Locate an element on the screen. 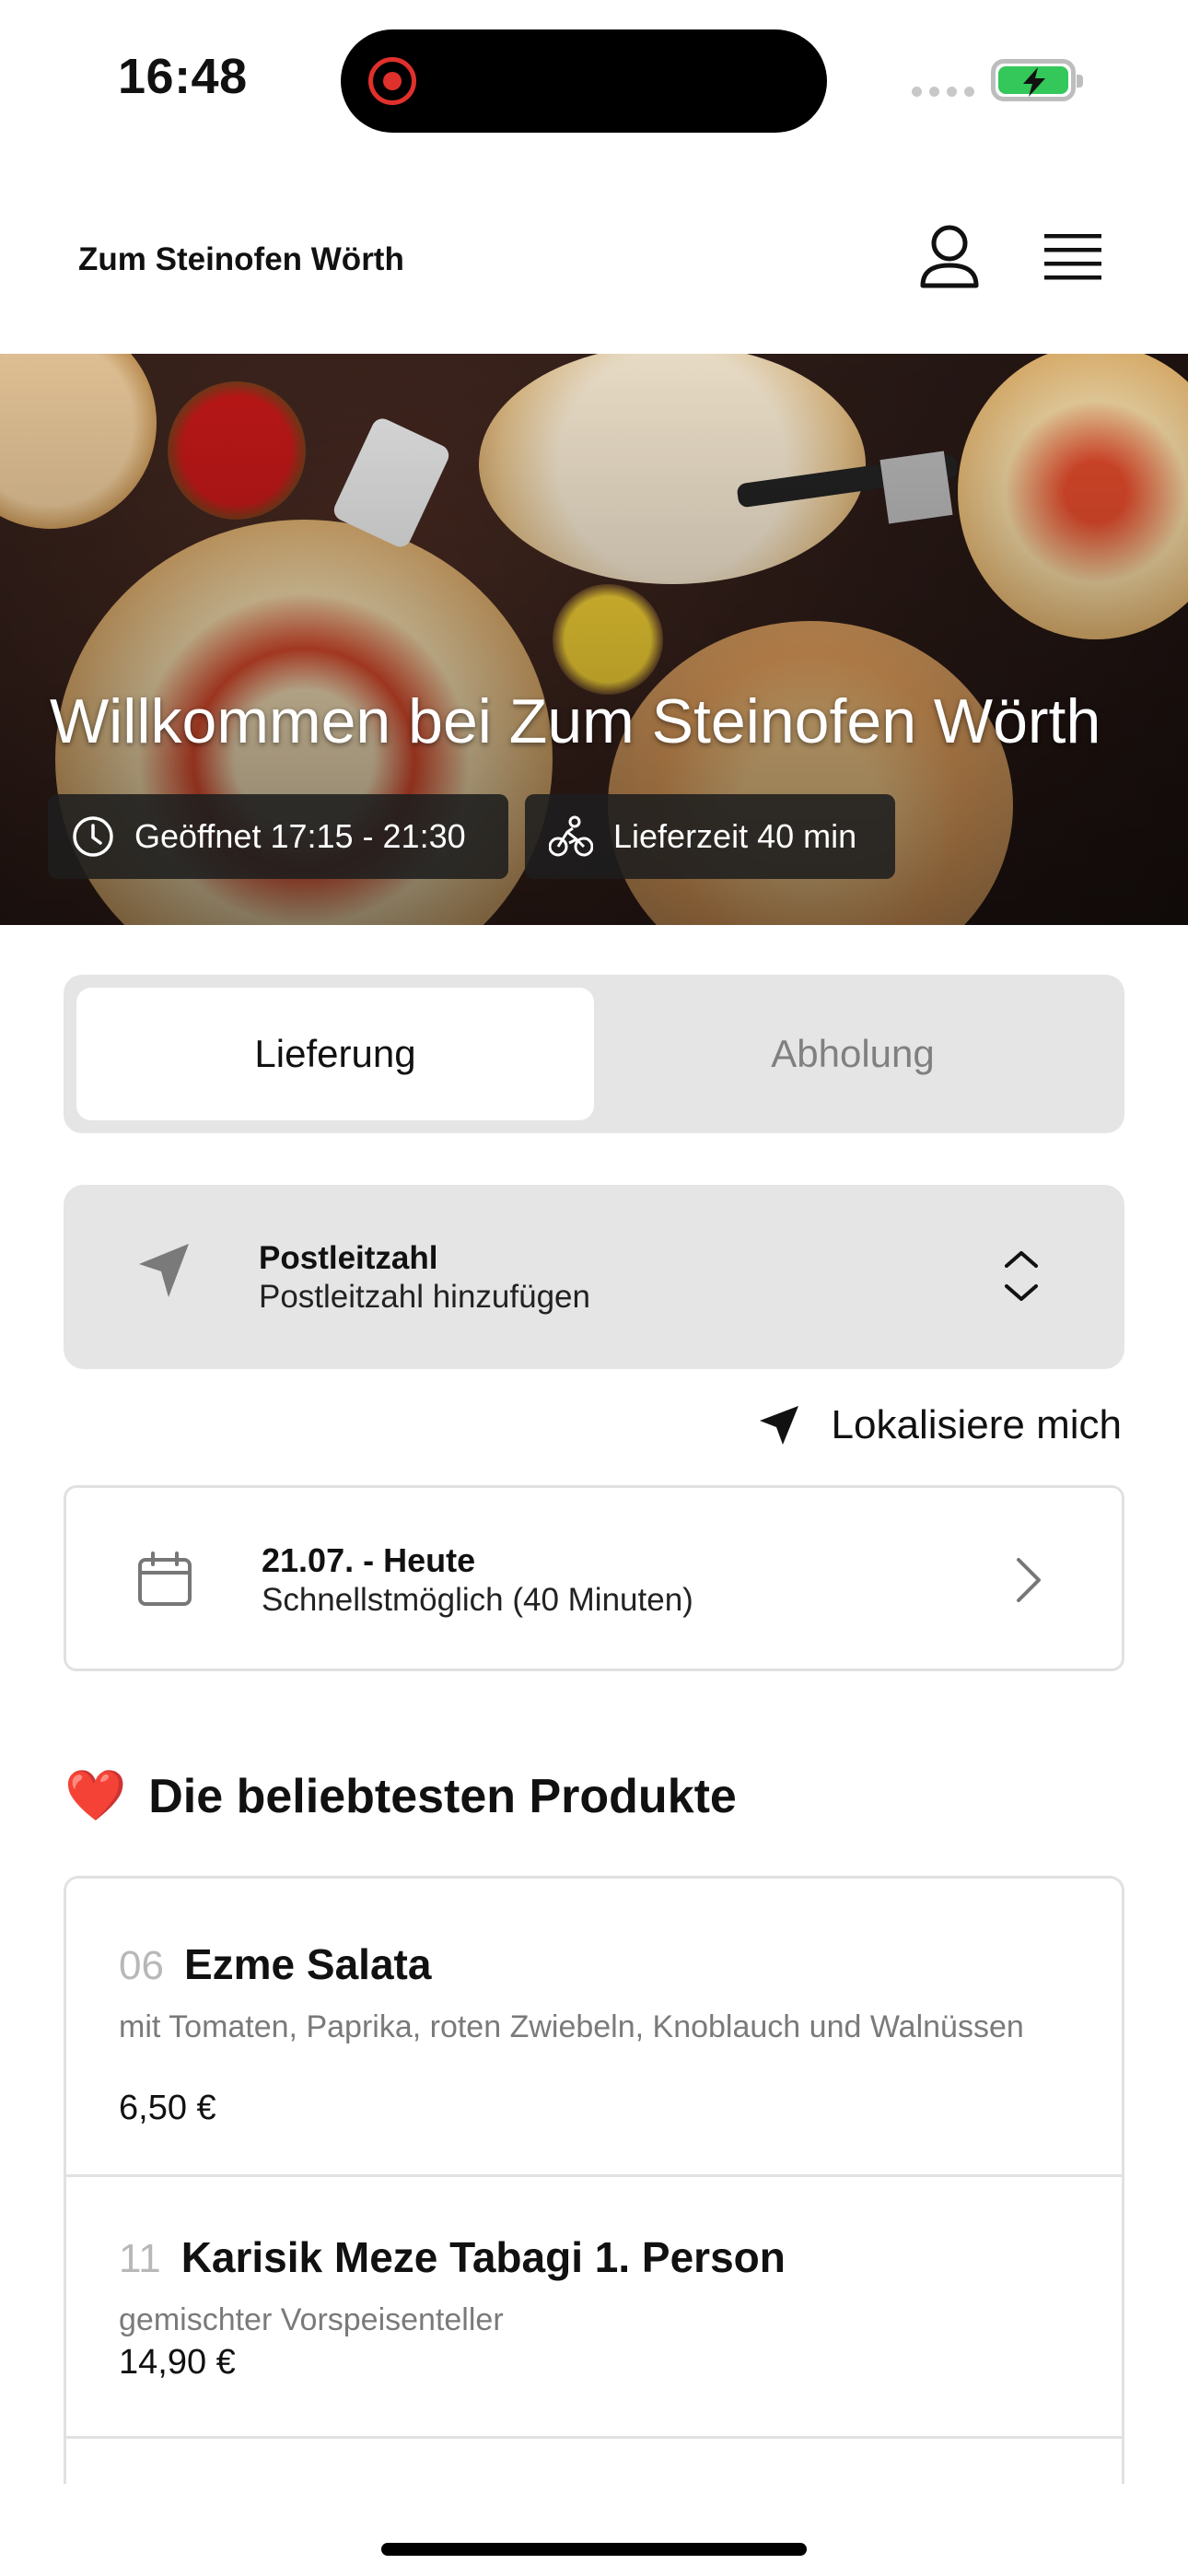 This screenshot has height=2576, width=1188. locate-me-button: Lokalisiere mich is located at coordinates (940, 1425).